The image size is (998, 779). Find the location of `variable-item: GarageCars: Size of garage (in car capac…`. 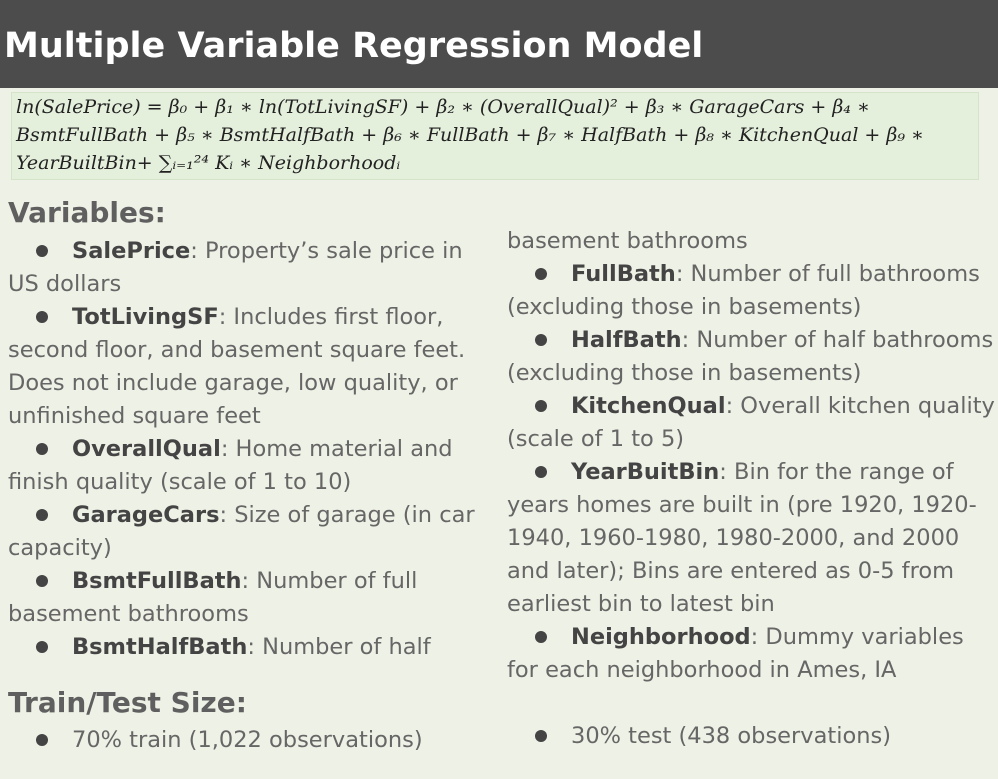

variable-item: GarageCars: Size of garage (in car capac… is located at coordinates (249, 532).